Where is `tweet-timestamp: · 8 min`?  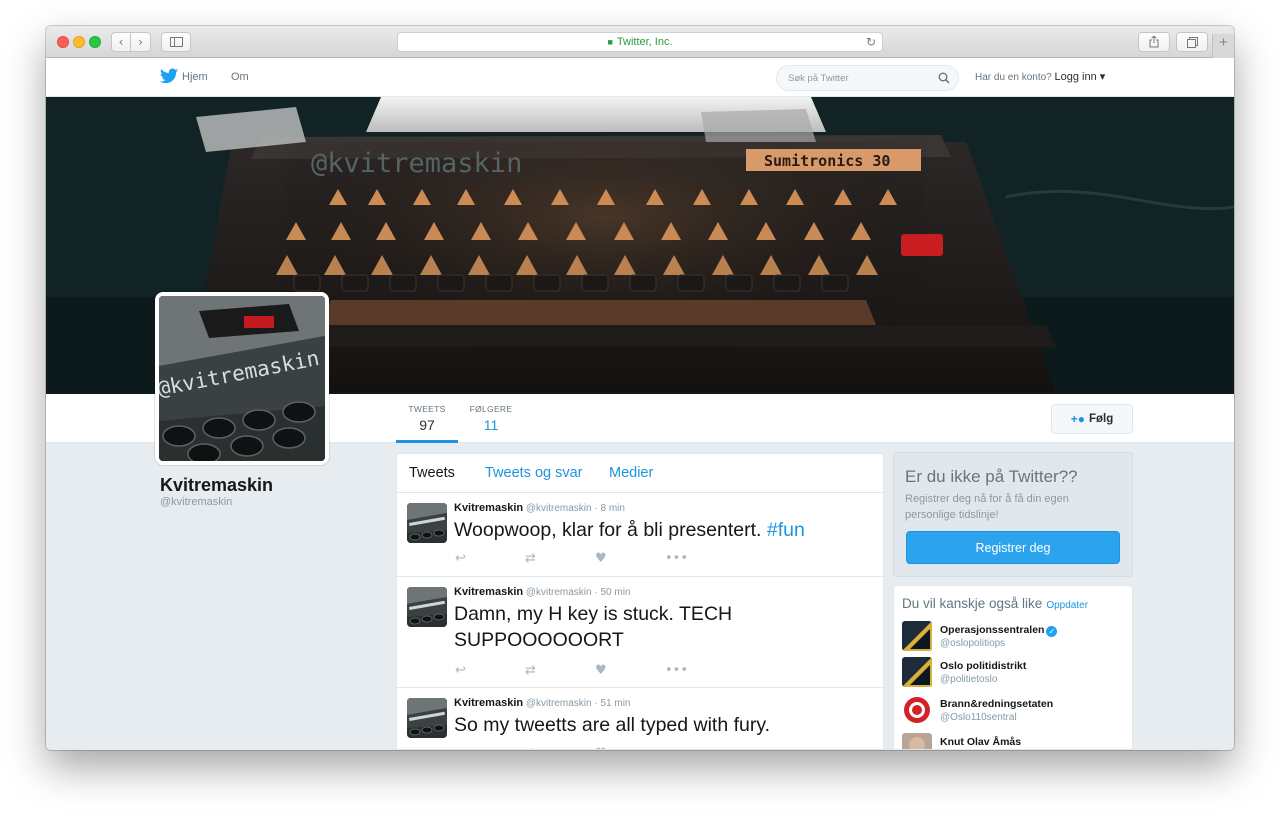
tweet-timestamp: · 8 min is located at coordinates (609, 508).